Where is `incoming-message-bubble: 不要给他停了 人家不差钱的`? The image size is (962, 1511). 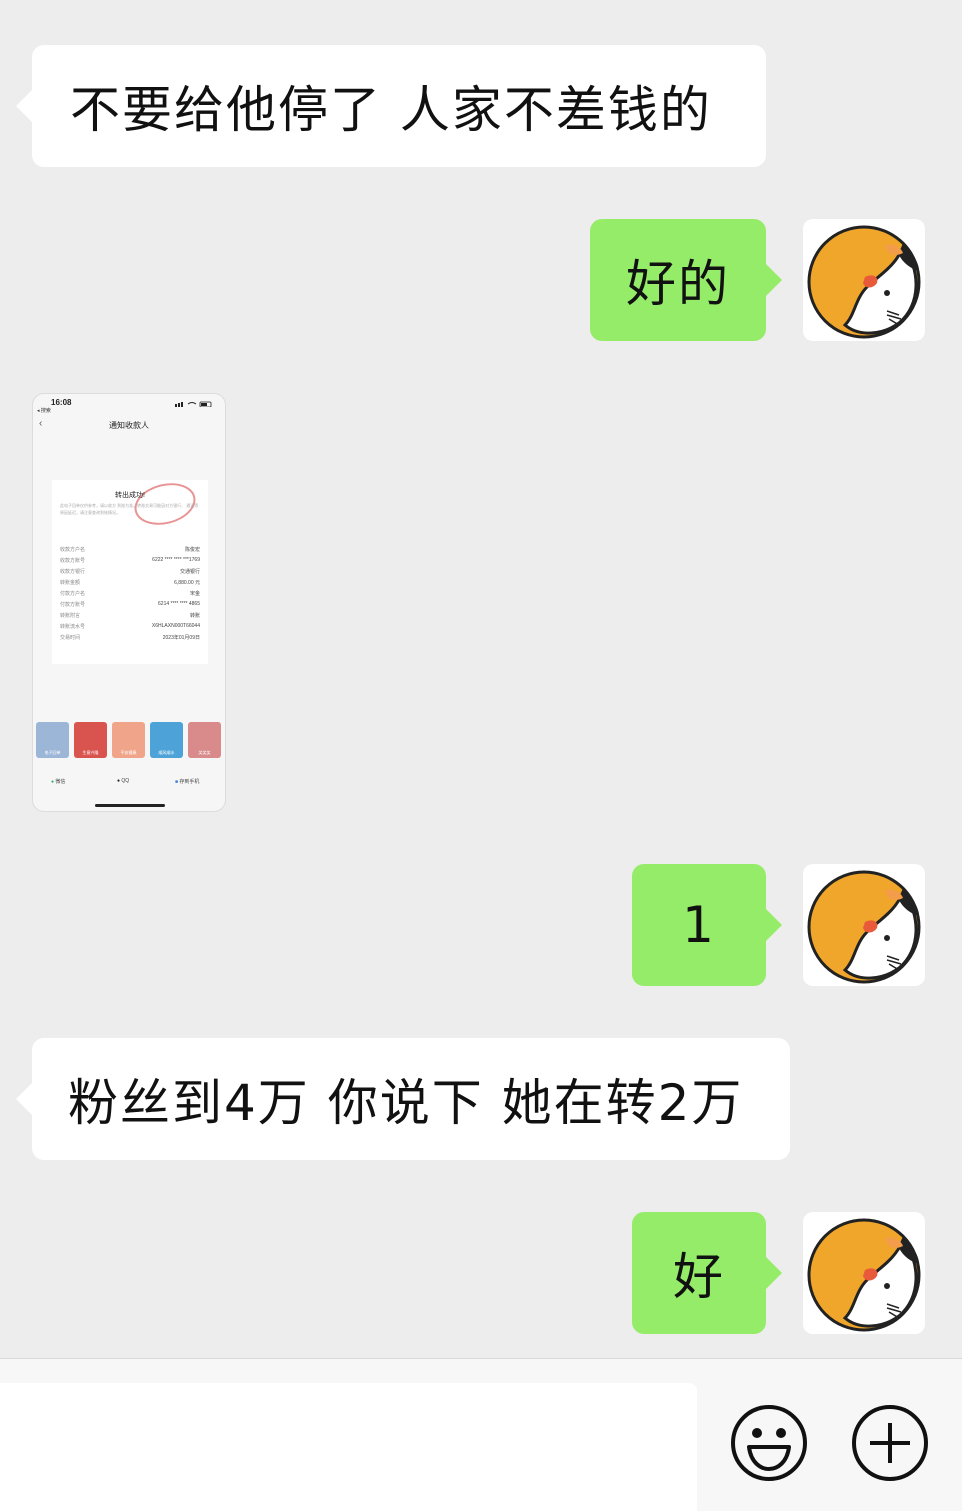 incoming-message-bubble: 不要给他停了 人家不差钱的 is located at coordinates (391, 106).